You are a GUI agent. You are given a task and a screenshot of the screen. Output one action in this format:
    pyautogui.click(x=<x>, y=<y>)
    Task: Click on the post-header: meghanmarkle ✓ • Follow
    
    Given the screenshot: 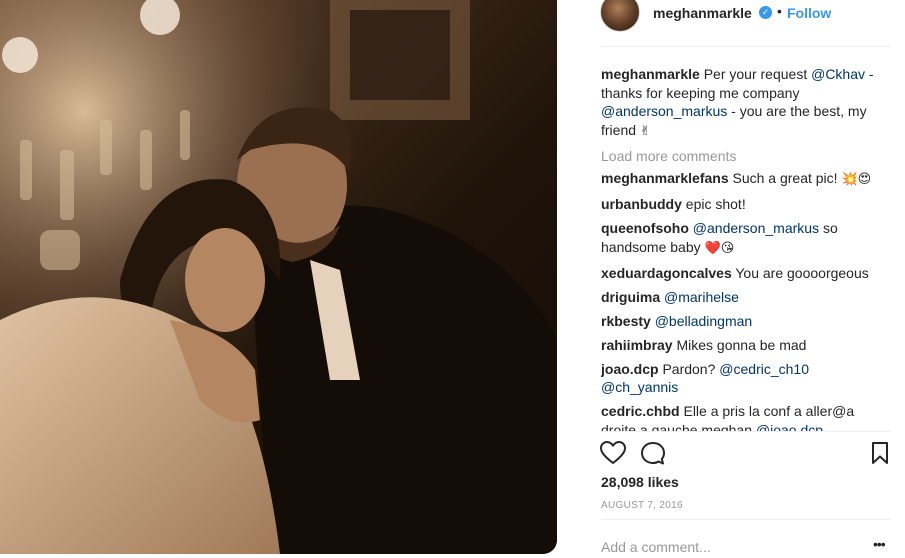 What is the action you would take?
    pyautogui.click(x=738, y=16)
    